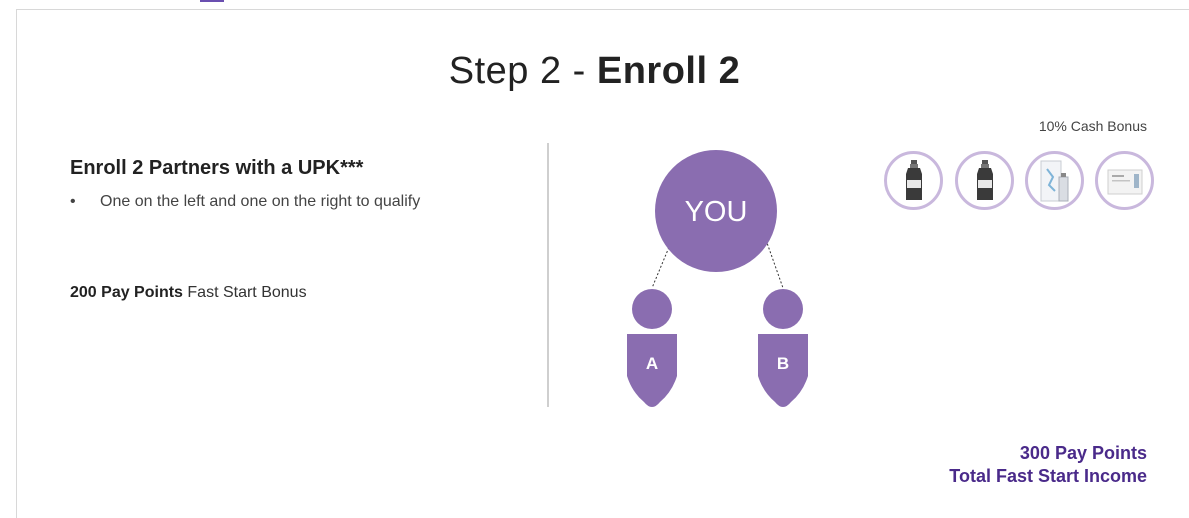 The height and width of the screenshot is (518, 1189). Describe the element at coordinates (212, 1) in the screenshot. I see `top-accent` at that location.